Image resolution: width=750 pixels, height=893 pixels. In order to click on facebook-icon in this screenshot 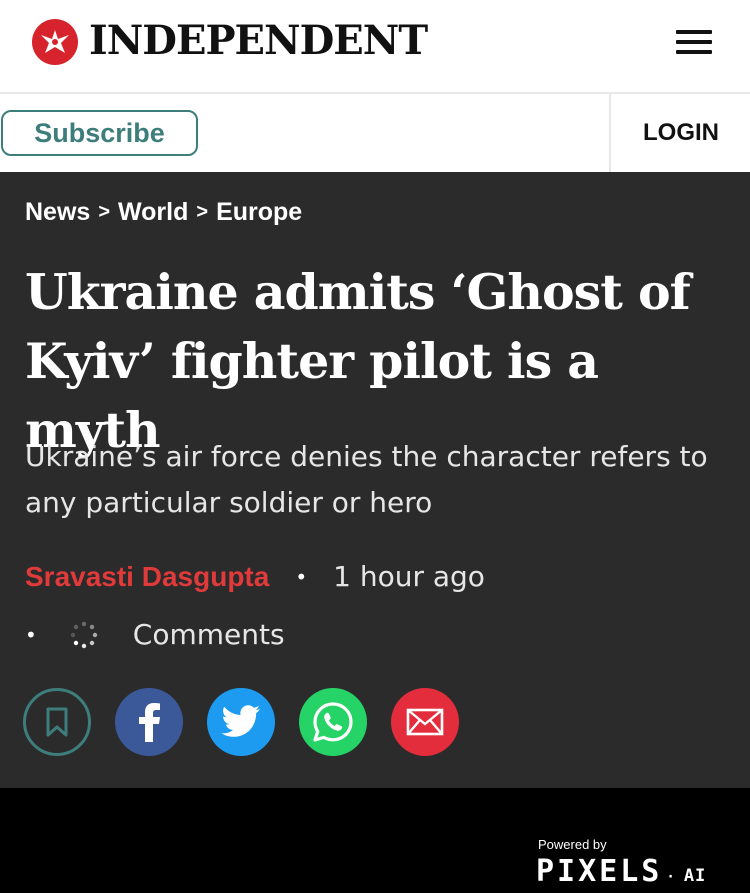, I will do `click(149, 722)`.